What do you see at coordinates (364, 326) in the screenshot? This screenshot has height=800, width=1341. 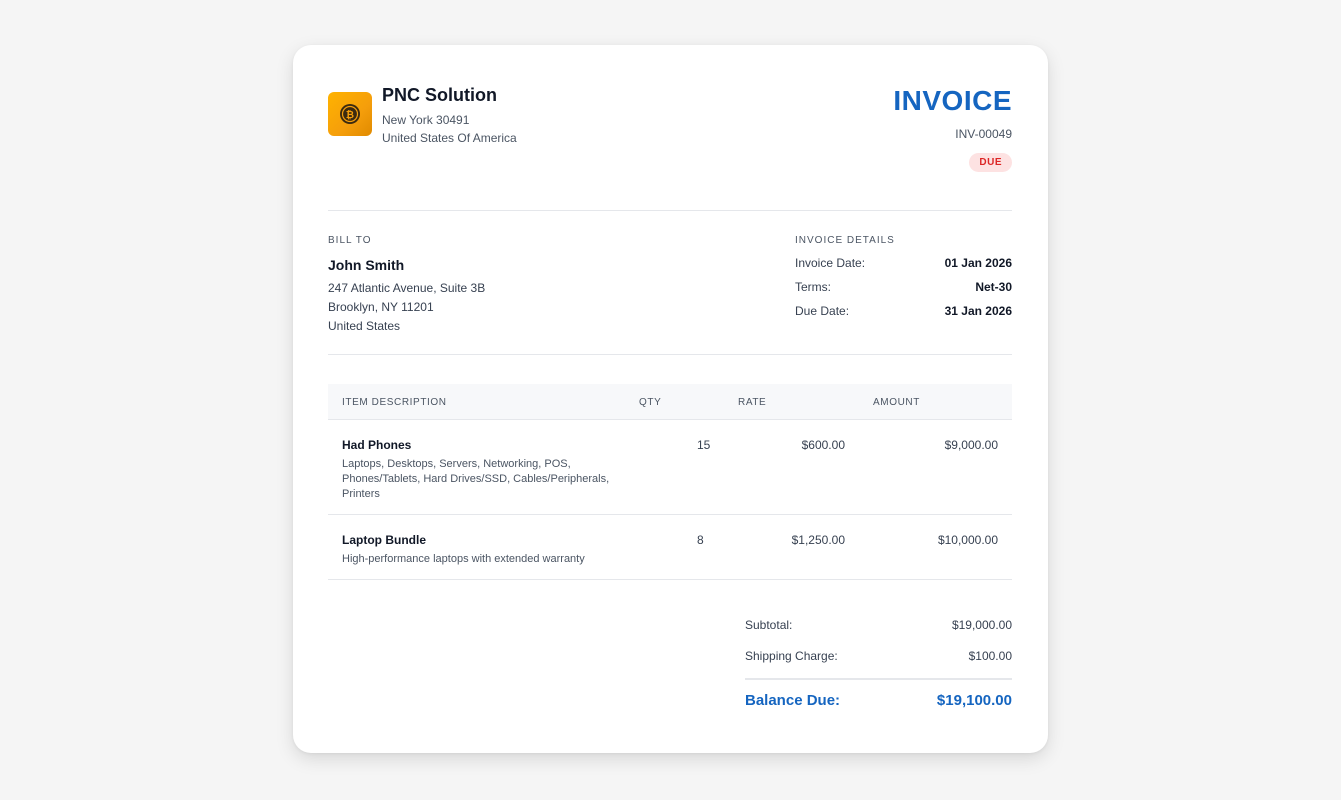 I see `customer-address-line3: United States` at bounding box center [364, 326].